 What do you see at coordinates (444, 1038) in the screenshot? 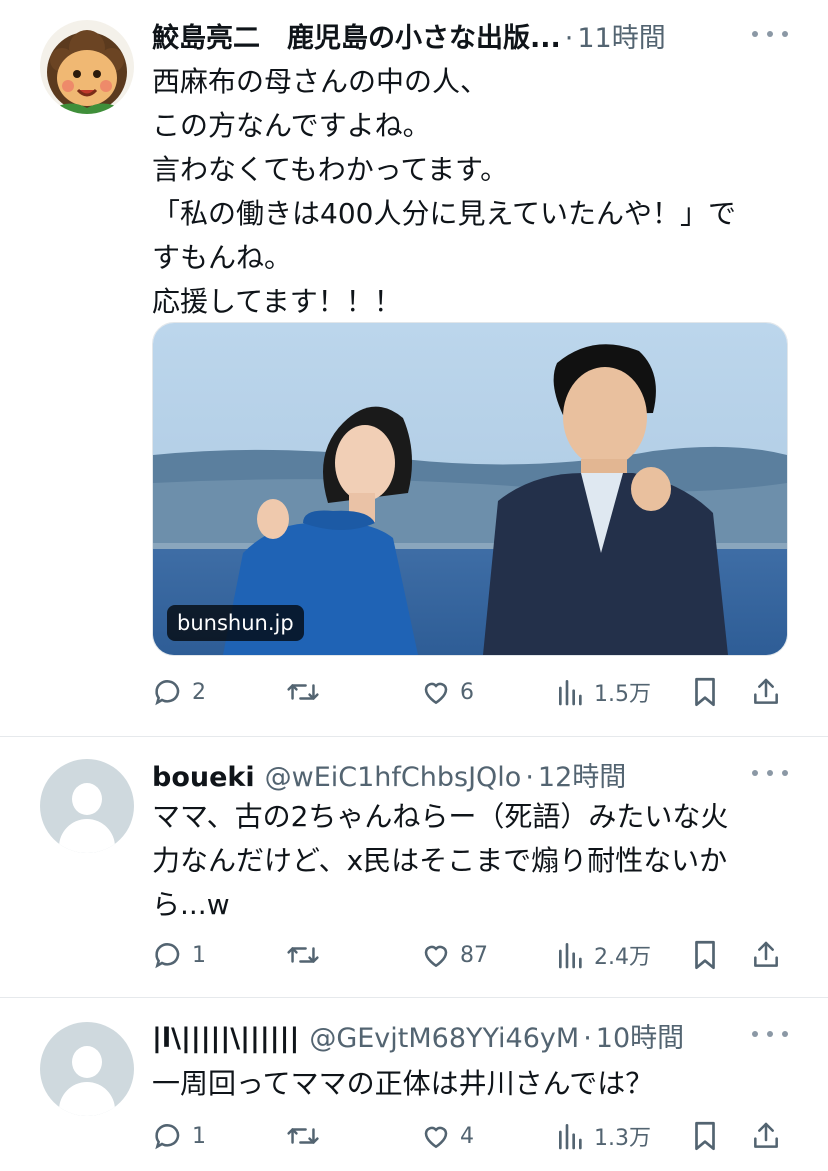
I see `user-handle: @GEvjtM68YYi46yM` at bounding box center [444, 1038].